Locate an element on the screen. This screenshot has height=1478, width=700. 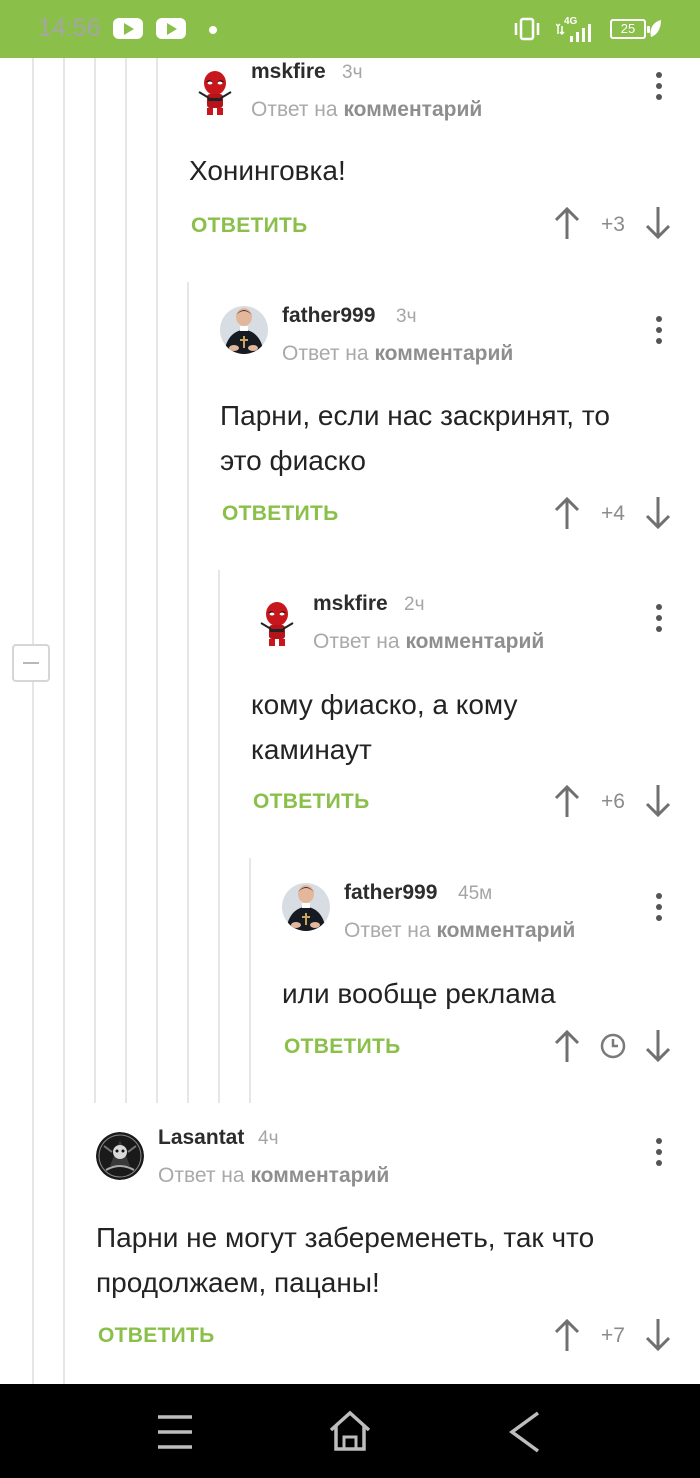
battery-icon: 25 is located at coordinates (630, 29).